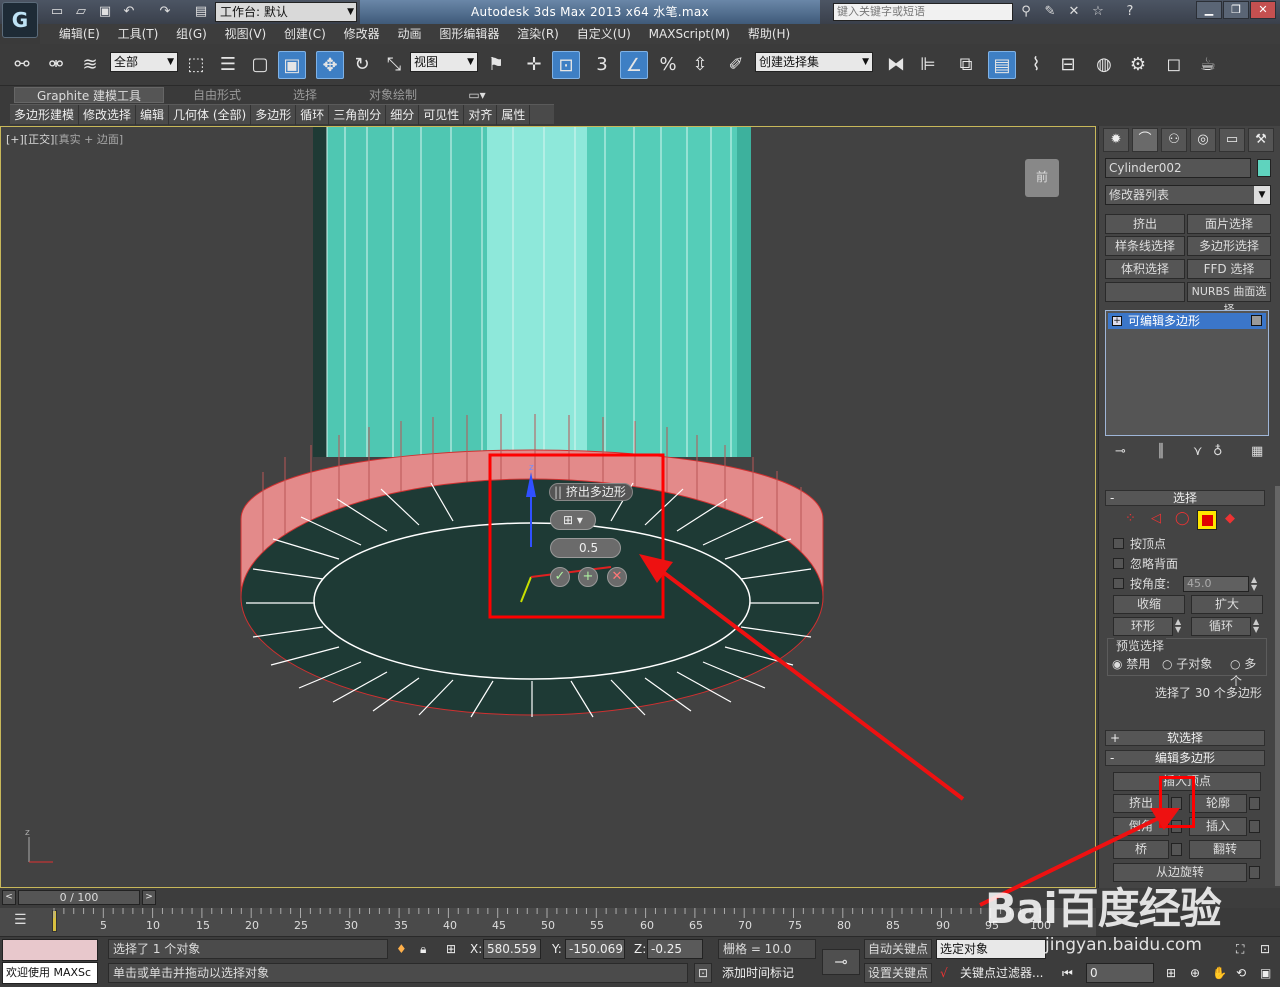 The width and height of the screenshot is (1280, 987). I want to click on annotation-overlay, so click(1079, 857).